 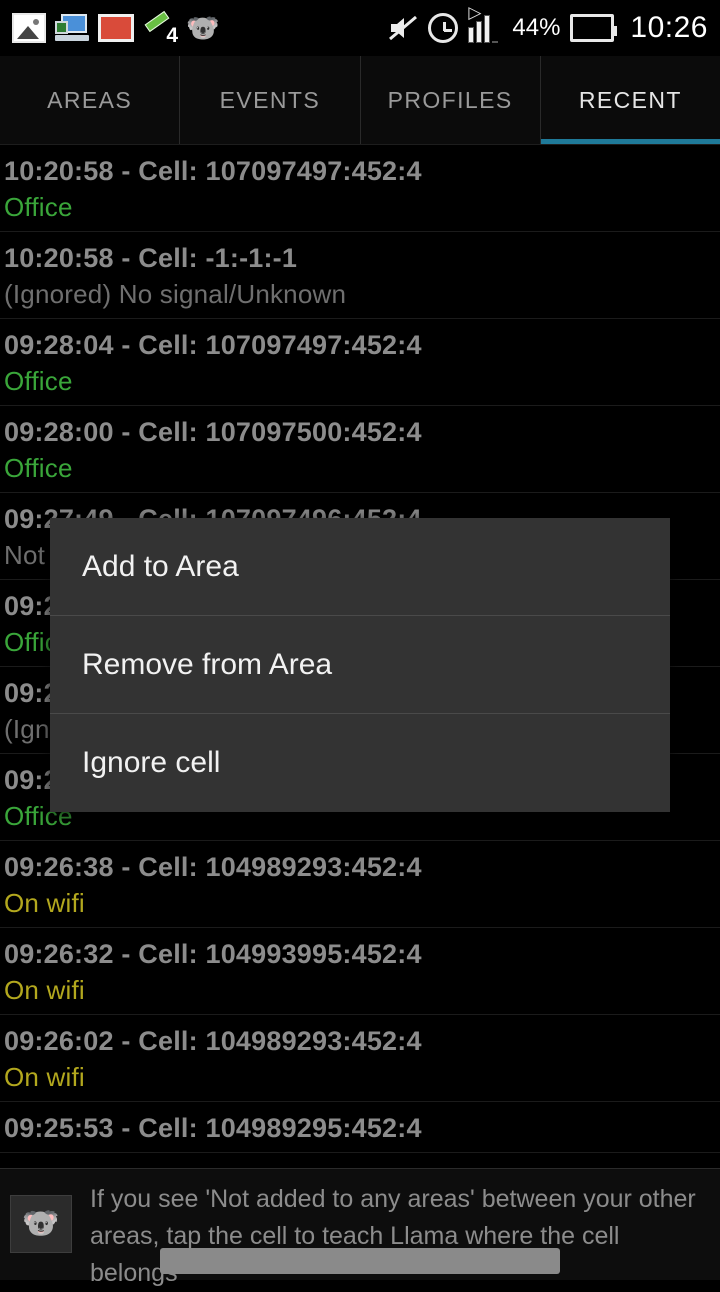 I want to click on laptop-icon, so click(x=72, y=28).